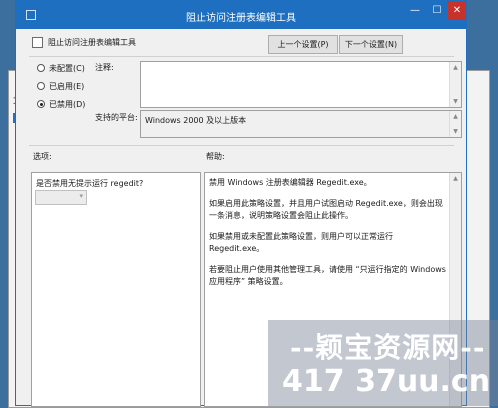  I want to click on radio-enabled: 已启用(E), so click(60, 86).